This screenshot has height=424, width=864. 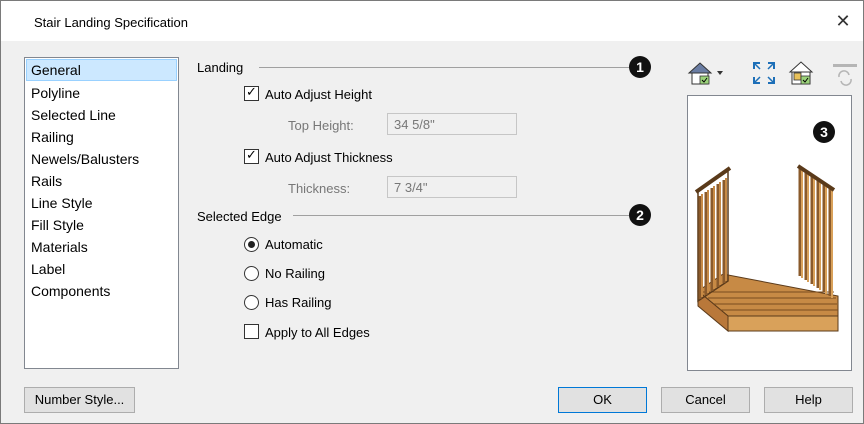 I want to click on house-edges-icon, so click(x=801, y=73).